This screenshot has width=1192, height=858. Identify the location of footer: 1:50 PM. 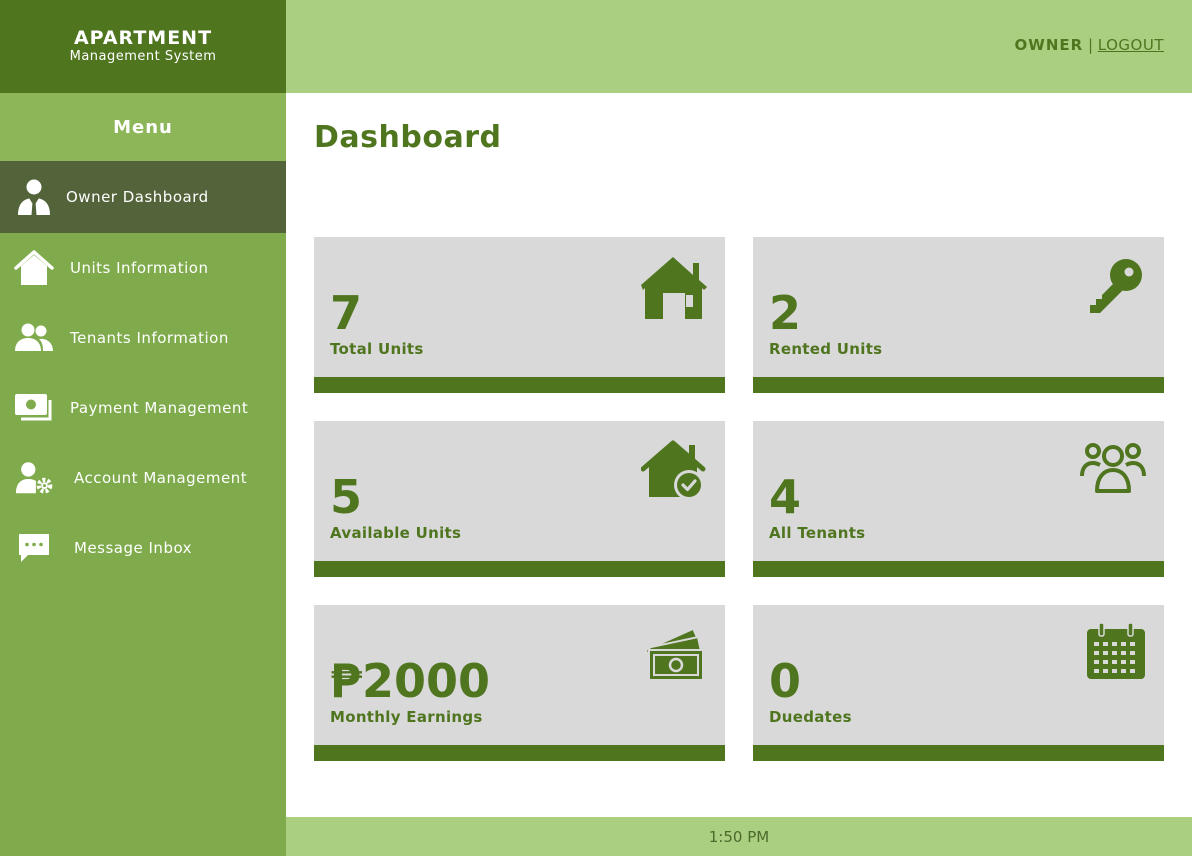
(739, 836).